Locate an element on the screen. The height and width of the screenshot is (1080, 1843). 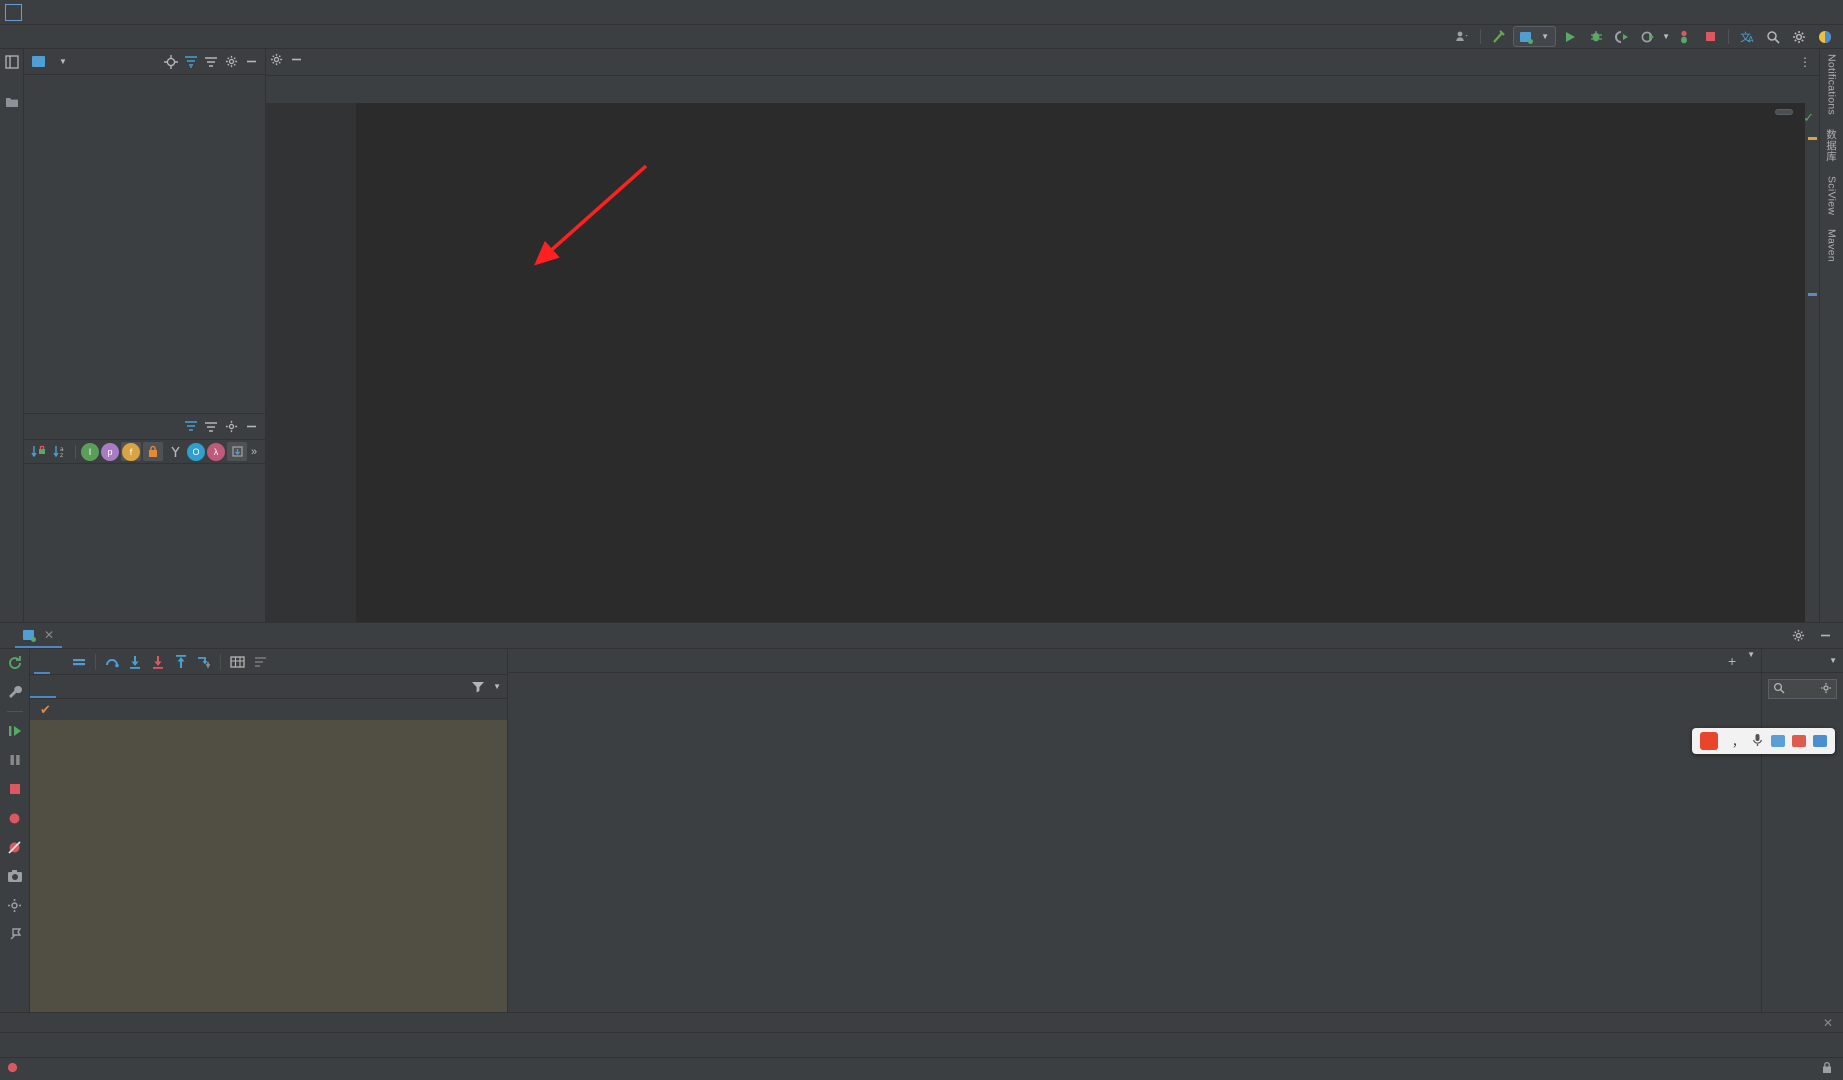
reader-mode-chip is located at coordinates (1784, 112).